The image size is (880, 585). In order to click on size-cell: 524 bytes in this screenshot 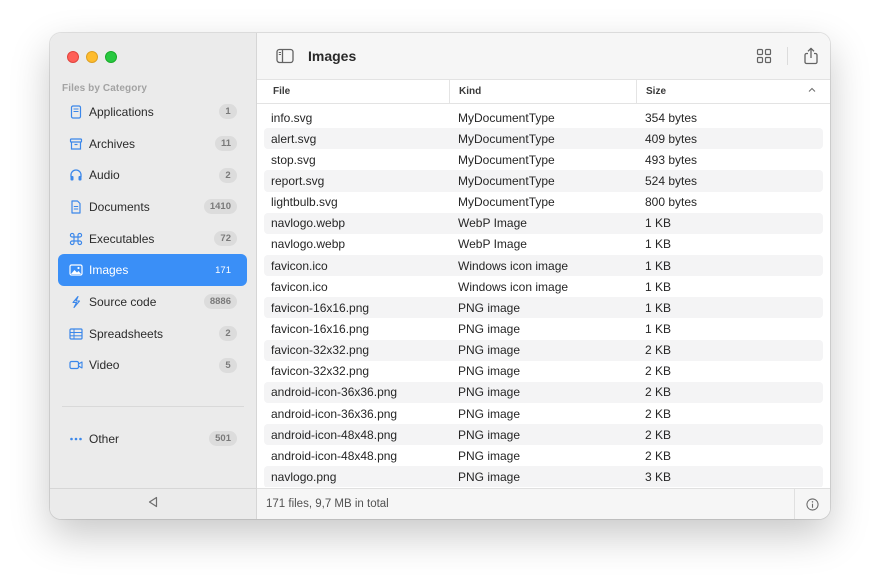, I will do `click(671, 180)`.